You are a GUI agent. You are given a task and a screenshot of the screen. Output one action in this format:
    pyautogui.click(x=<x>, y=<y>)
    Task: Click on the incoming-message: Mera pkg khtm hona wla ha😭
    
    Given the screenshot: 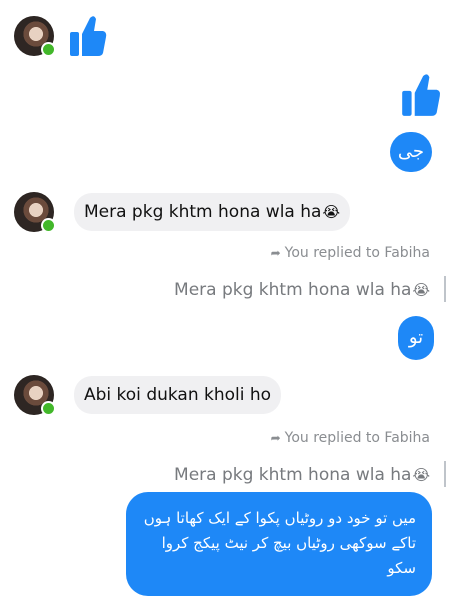 What is the action you would take?
    pyautogui.click(x=212, y=212)
    